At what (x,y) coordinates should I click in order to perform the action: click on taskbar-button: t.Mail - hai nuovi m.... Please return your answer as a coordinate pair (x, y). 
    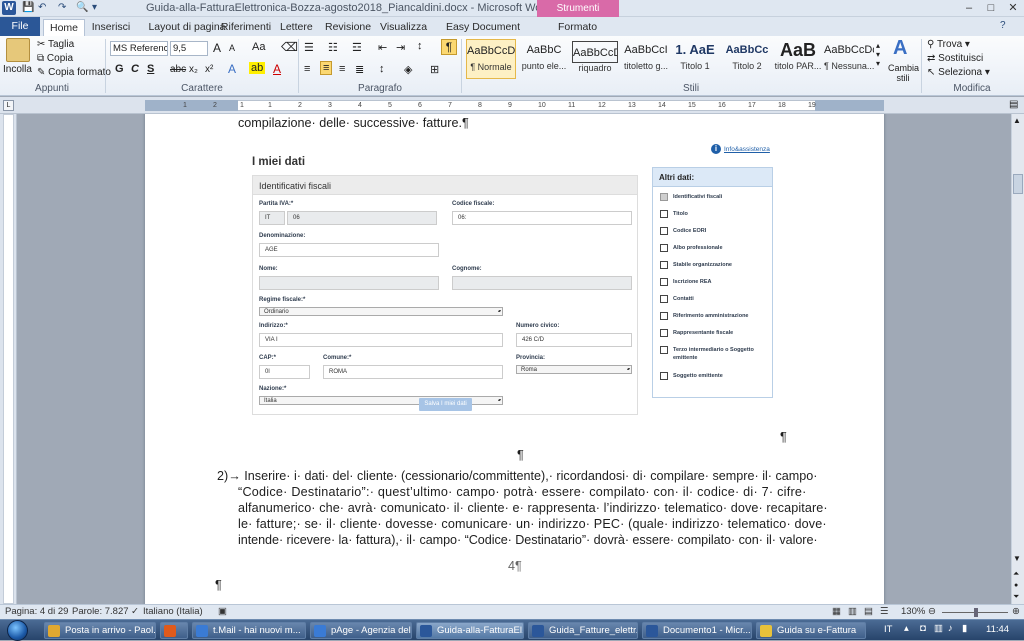
    Looking at the image, I should click on (249, 630).